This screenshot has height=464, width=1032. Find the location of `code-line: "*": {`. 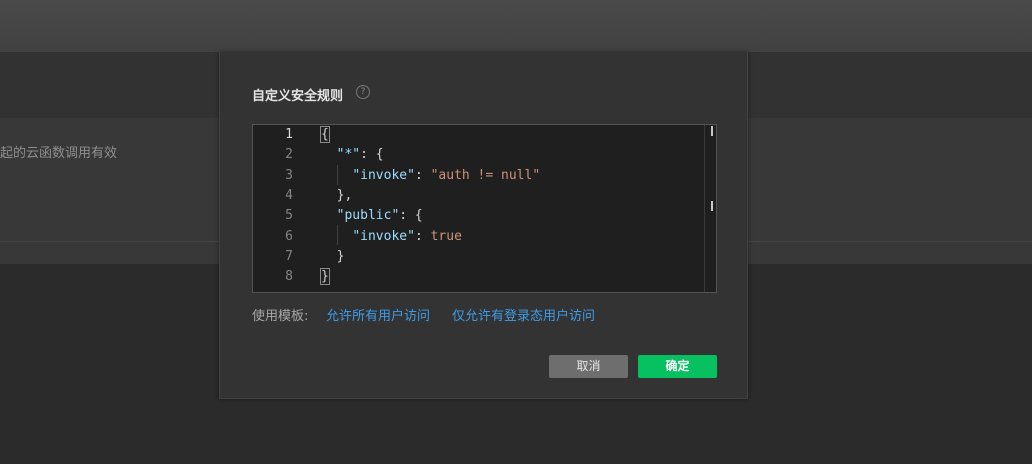

code-line: "*": { is located at coordinates (352, 155).